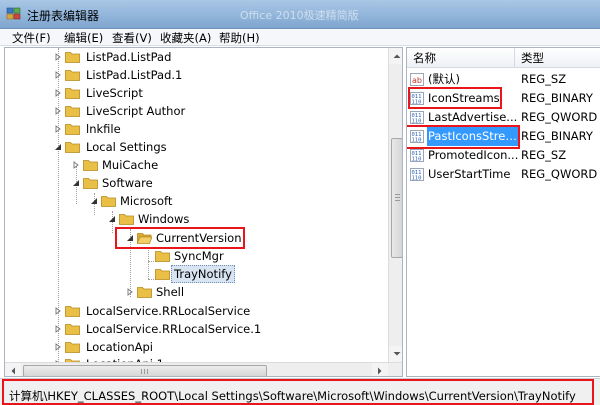  Describe the element at coordinates (129, 57) in the screenshot. I see `tree-node-label: ListPad.ListPad` at that location.